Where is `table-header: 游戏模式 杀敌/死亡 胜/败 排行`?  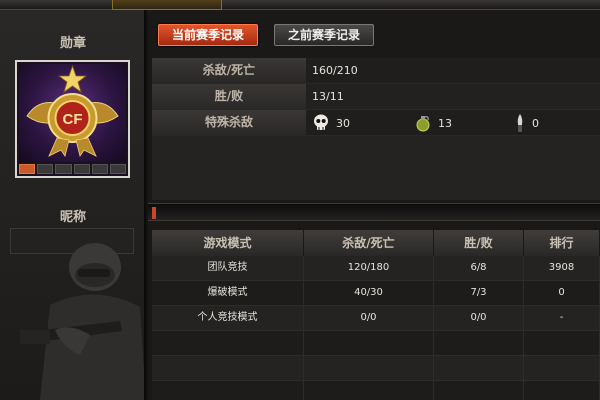 table-header: 游戏模式 杀敌/死亡 胜/败 排行 is located at coordinates (376, 243).